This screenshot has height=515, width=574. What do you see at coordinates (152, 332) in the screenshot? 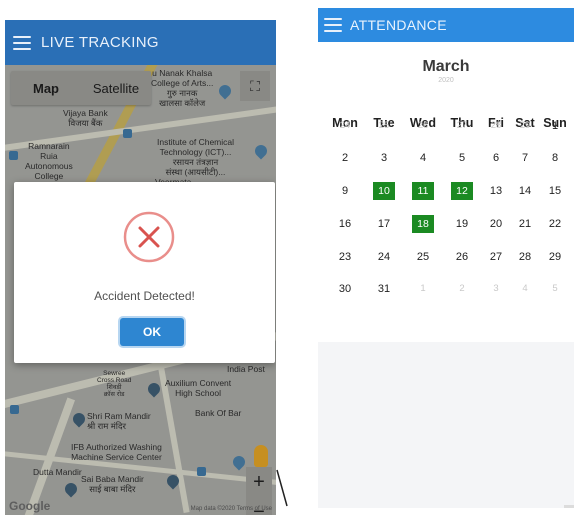
I see `ok-button: OK` at bounding box center [152, 332].